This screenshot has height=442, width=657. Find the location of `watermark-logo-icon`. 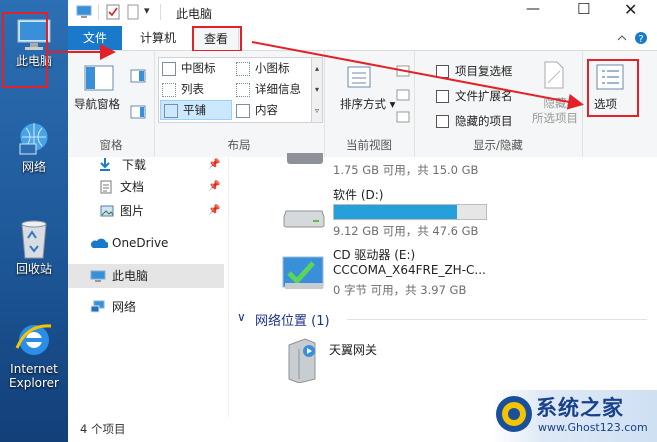

watermark-logo-icon is located at coordinates (514, 414).